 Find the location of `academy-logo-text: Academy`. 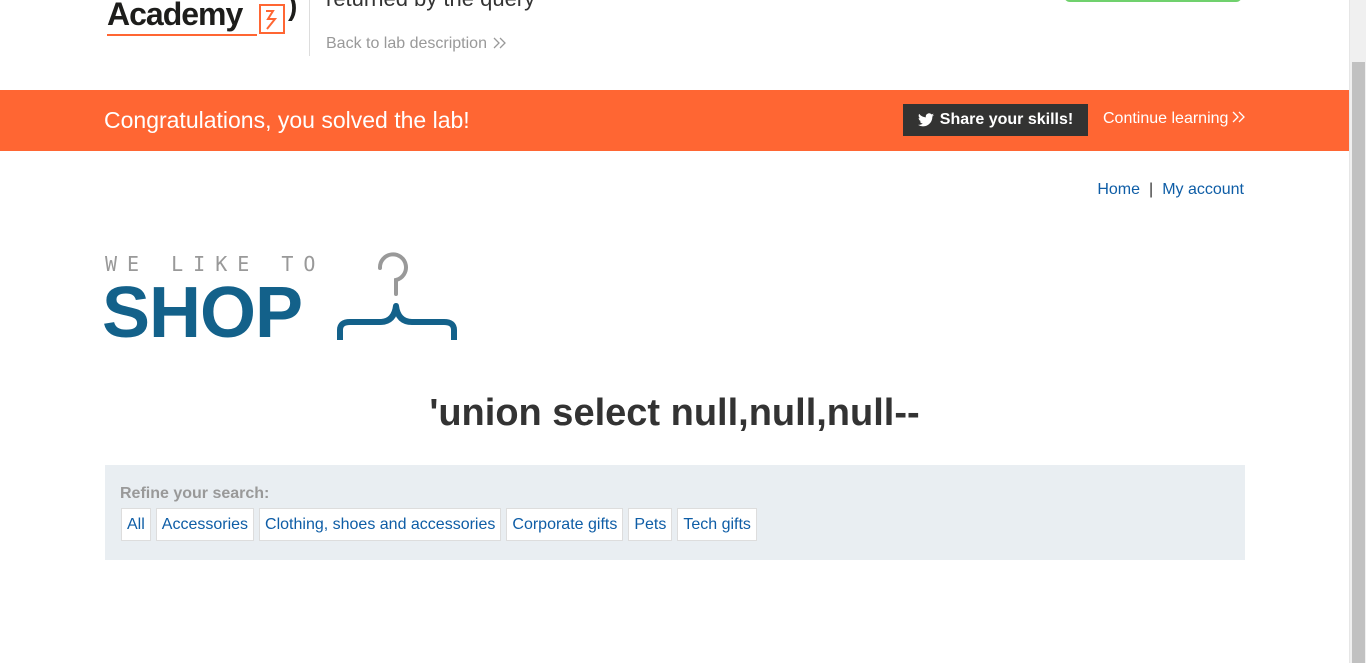

academy-logo-text: Academy is located at coordinates (175, 16).